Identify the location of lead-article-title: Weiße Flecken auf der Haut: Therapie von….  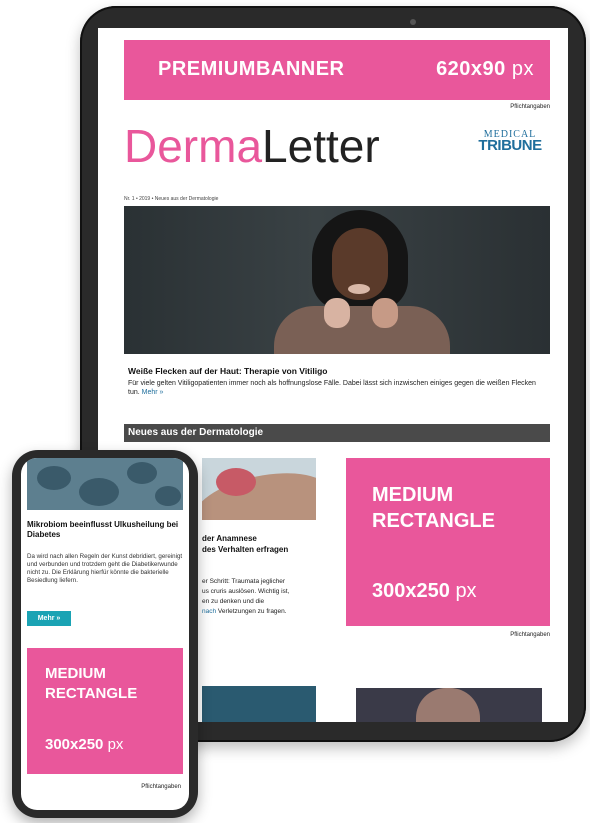
(227, 371).